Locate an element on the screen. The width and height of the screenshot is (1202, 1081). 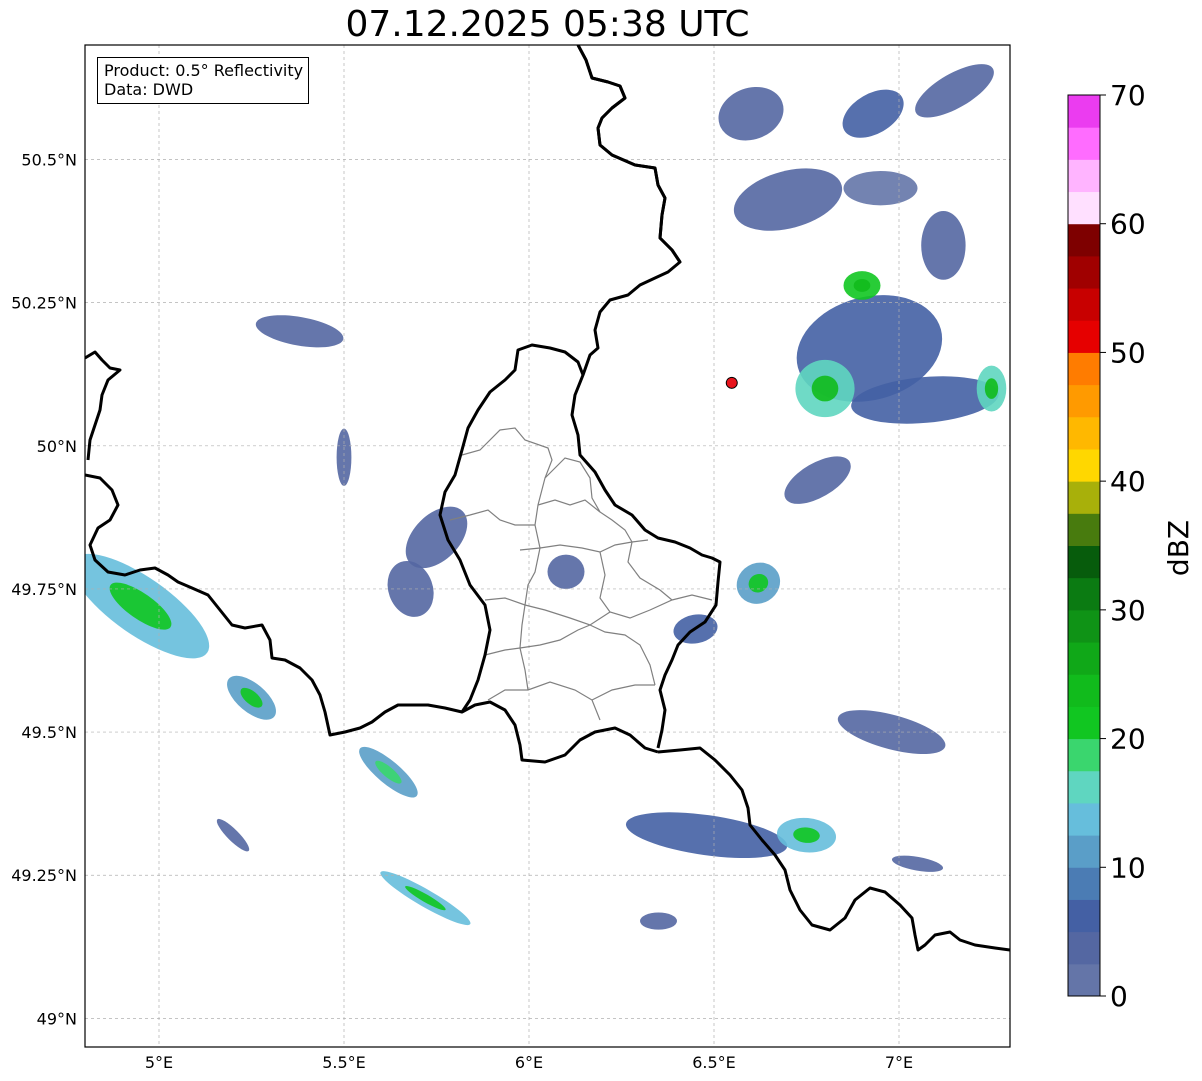
lat-label: 50.25°N is located at coordinates (44, 303).